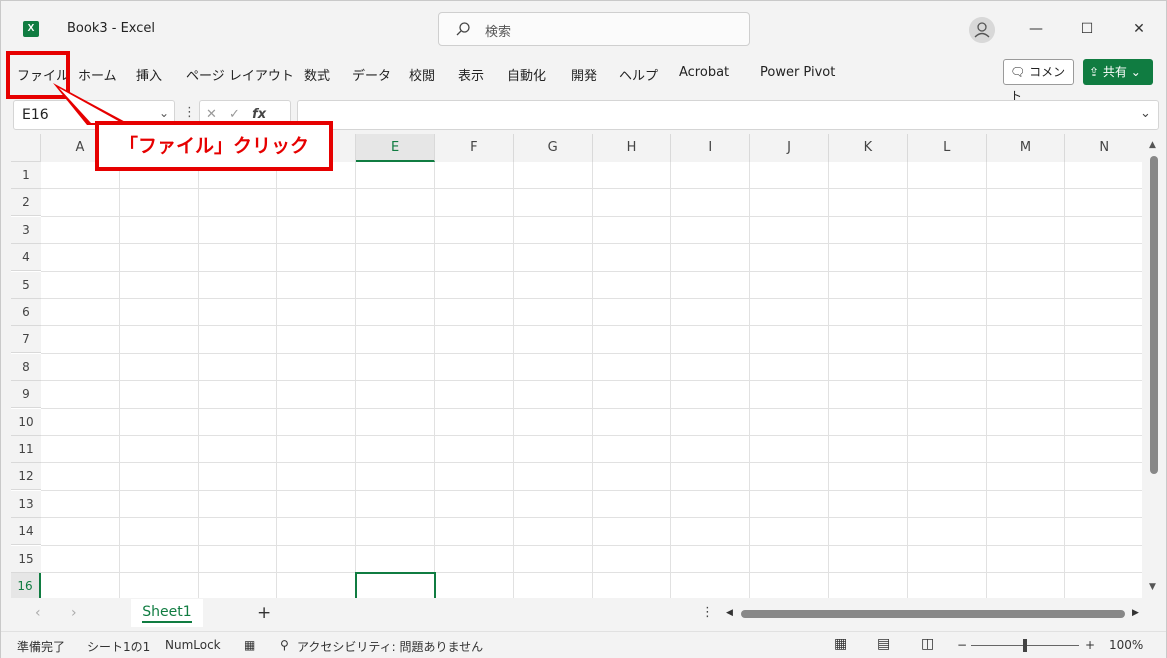  Describe the element at coordinates (395, 585) in the screenshot. I see `selected-cell` at that location.